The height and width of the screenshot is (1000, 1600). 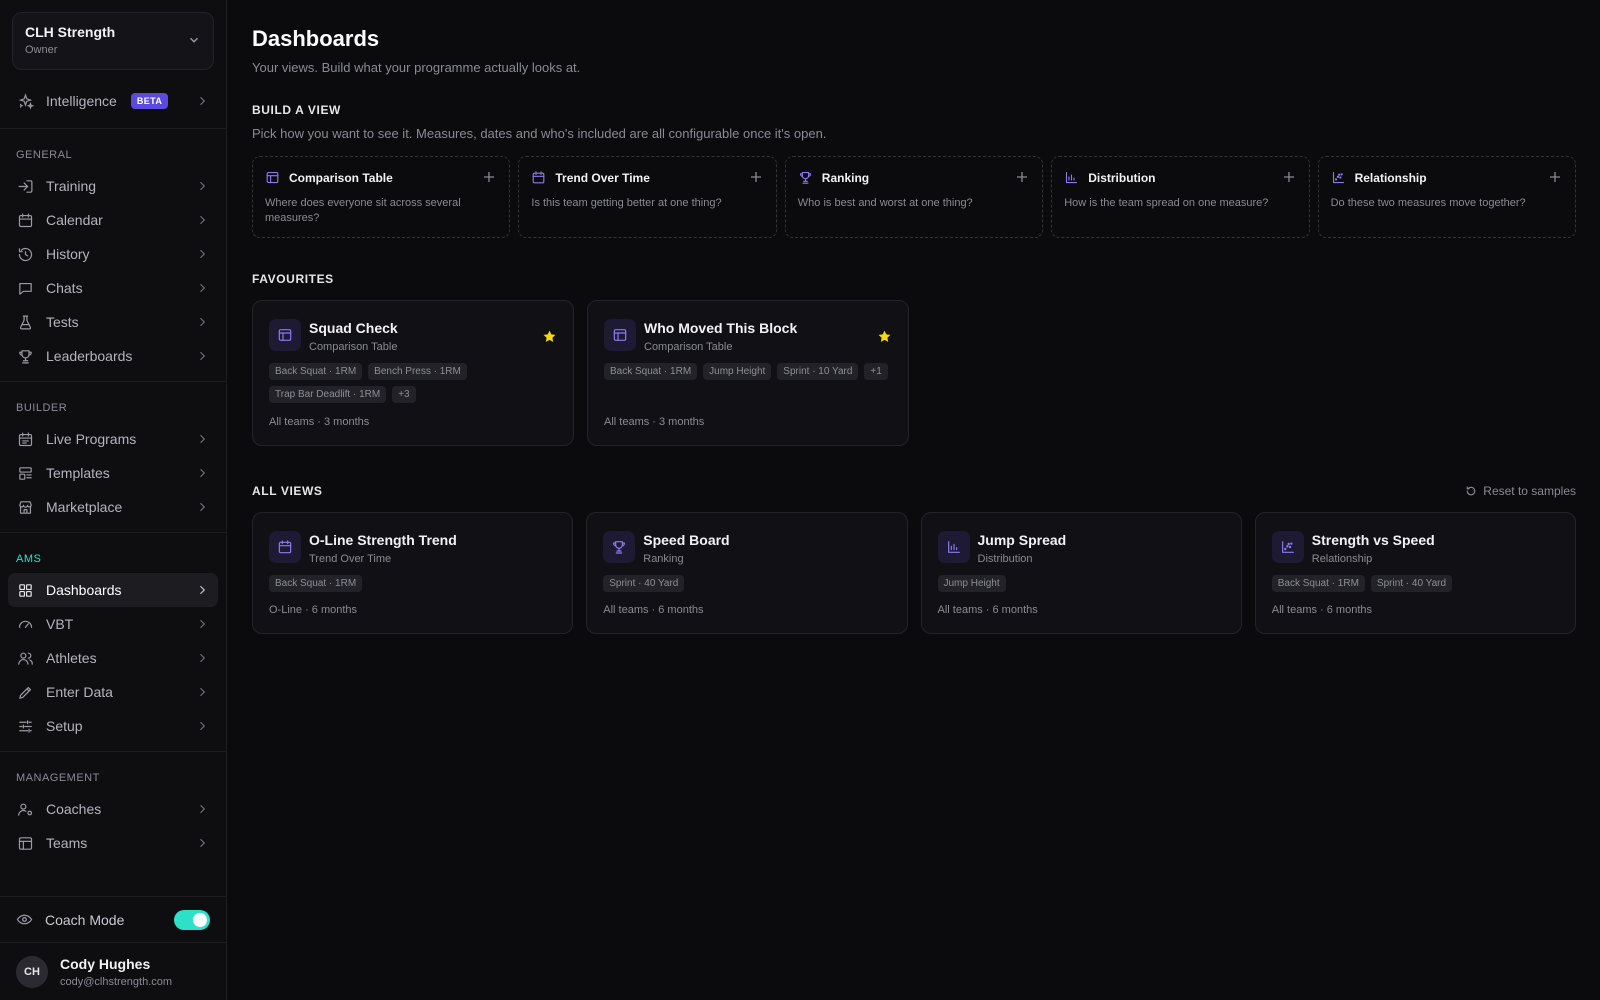 I want to click on coach-mode-toggle, so click(x=192, y=919).